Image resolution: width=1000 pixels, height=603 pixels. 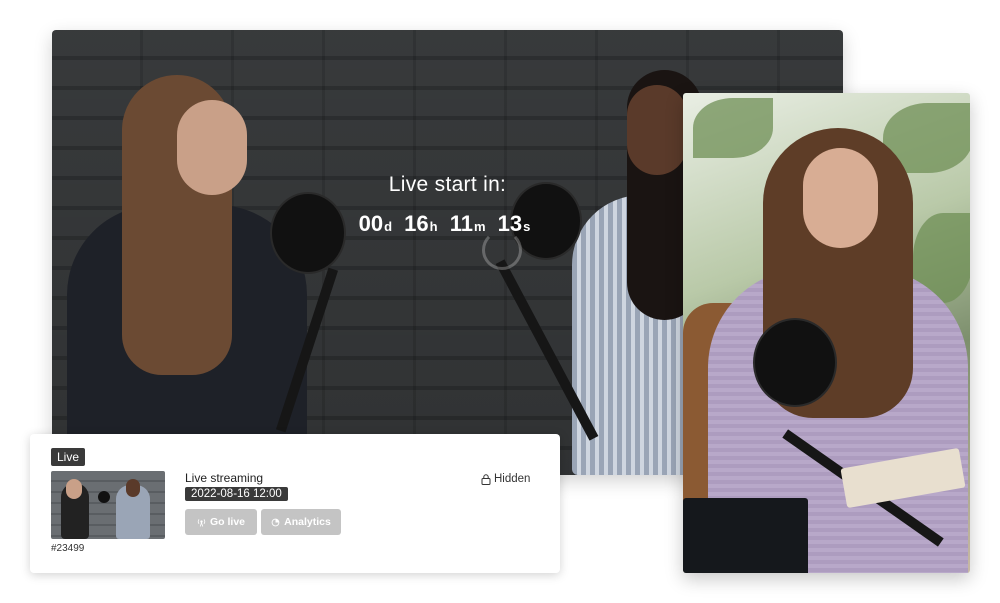 I want to click on lock-icon, so click(x=486, y=479).